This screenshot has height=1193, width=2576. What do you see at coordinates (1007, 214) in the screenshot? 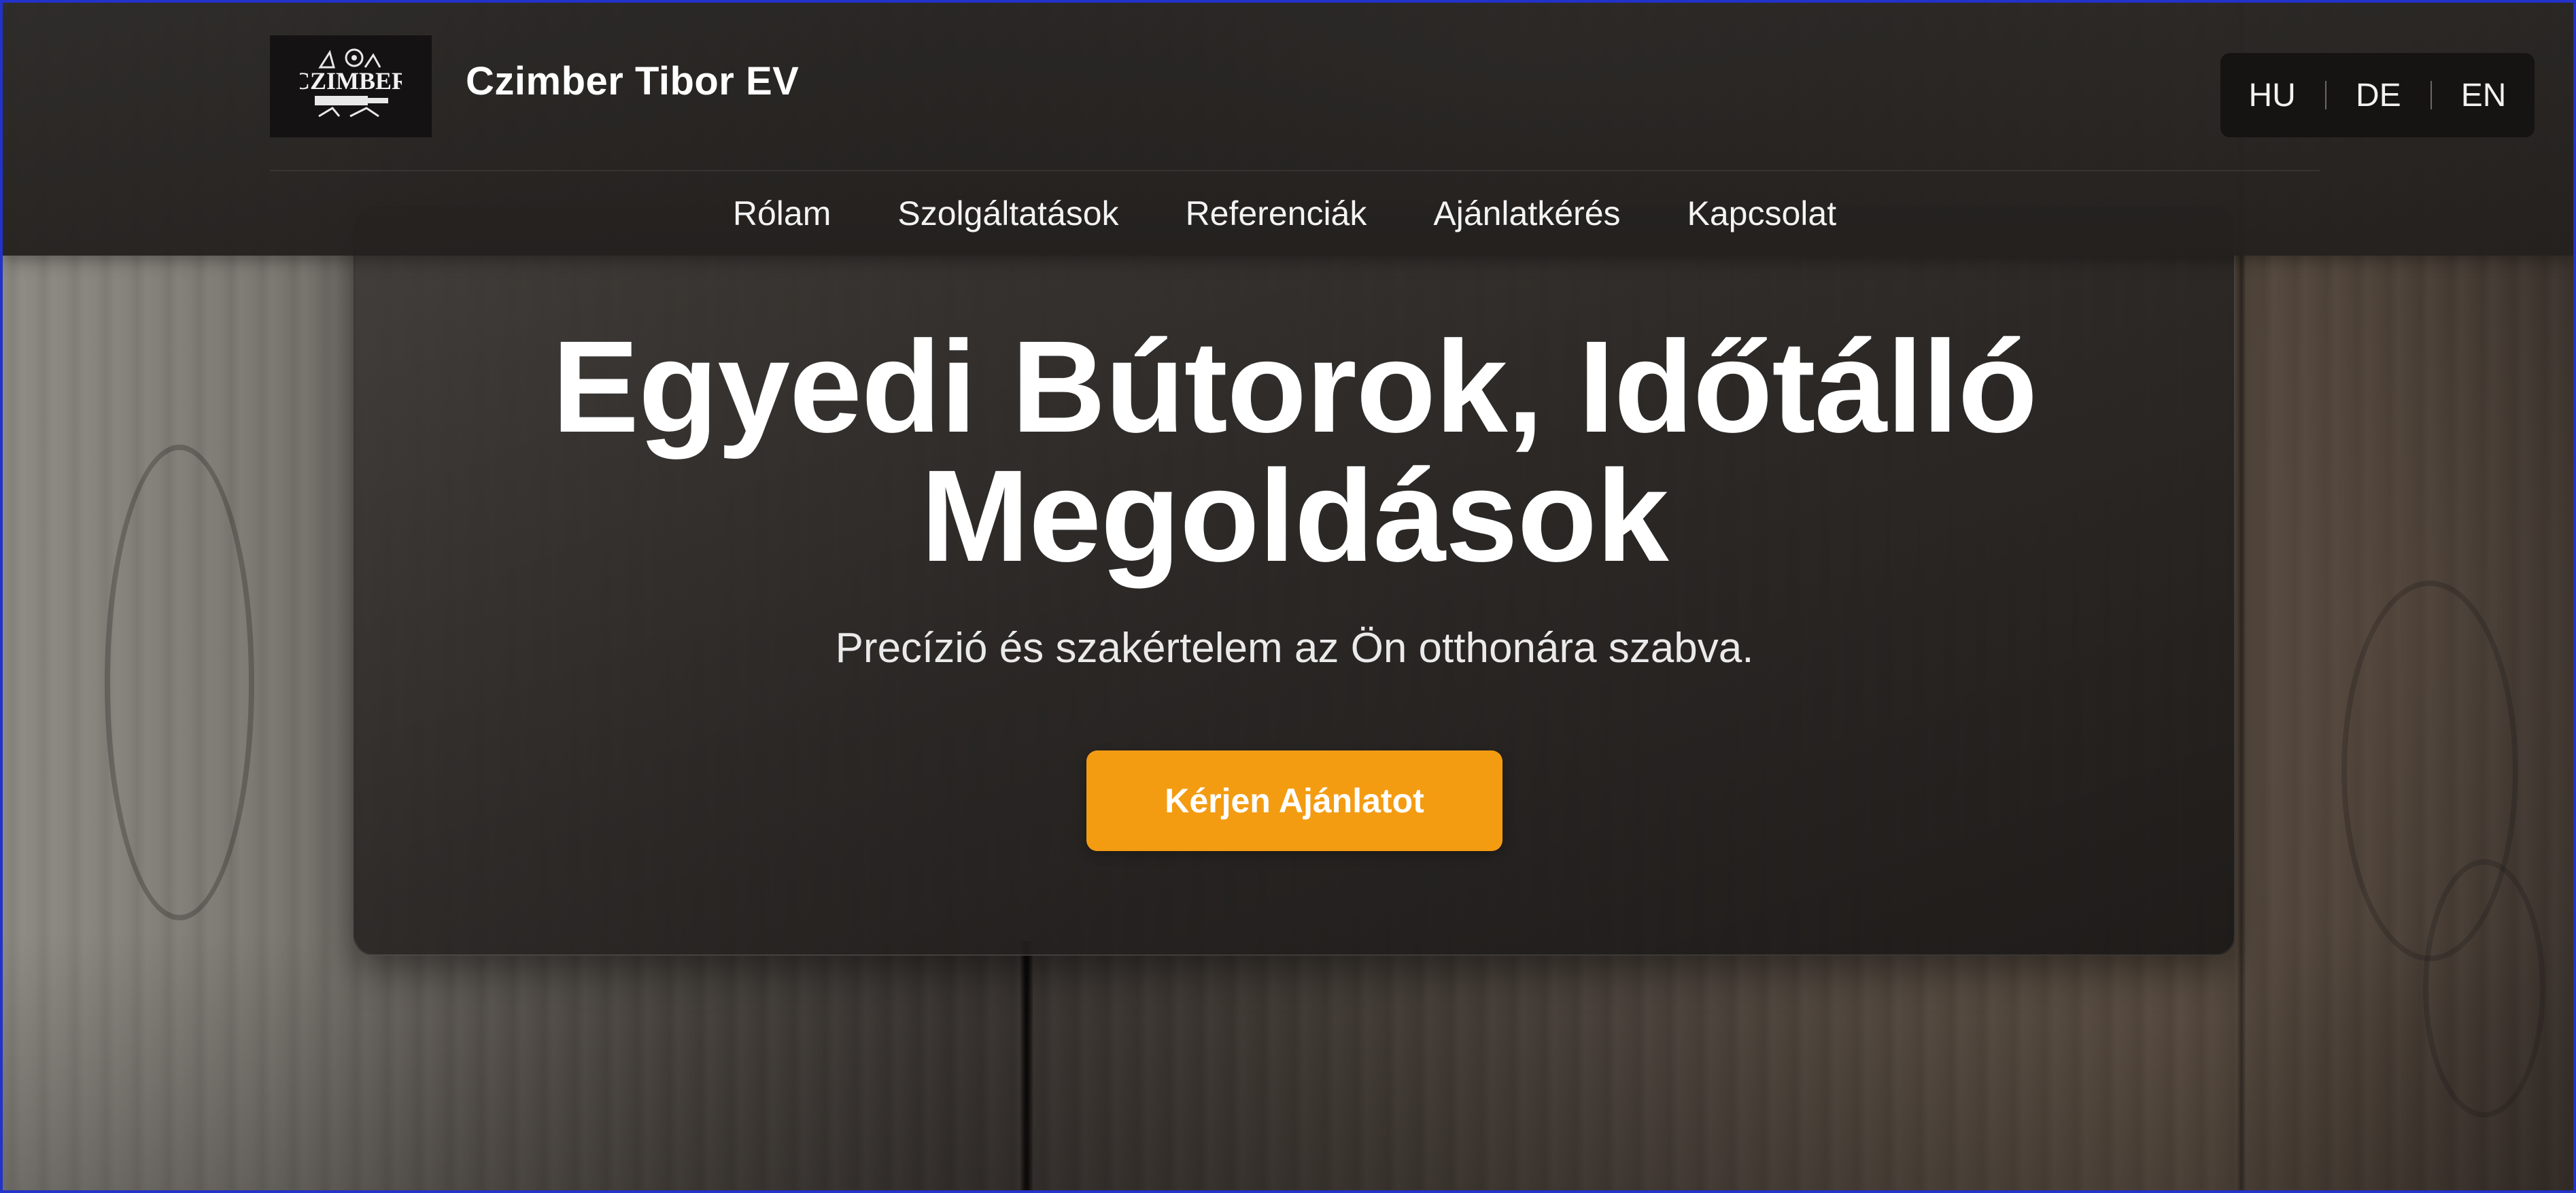
I see `nav-item-services: Szolgáltatások` at bounding box center [1007, 214].